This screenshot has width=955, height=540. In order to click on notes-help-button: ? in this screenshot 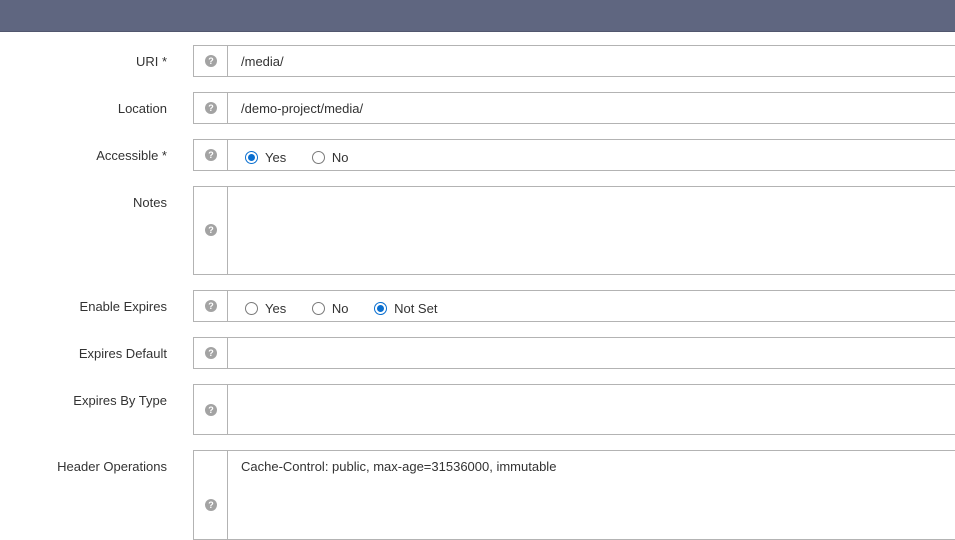, I will do `click(210, 230)`.